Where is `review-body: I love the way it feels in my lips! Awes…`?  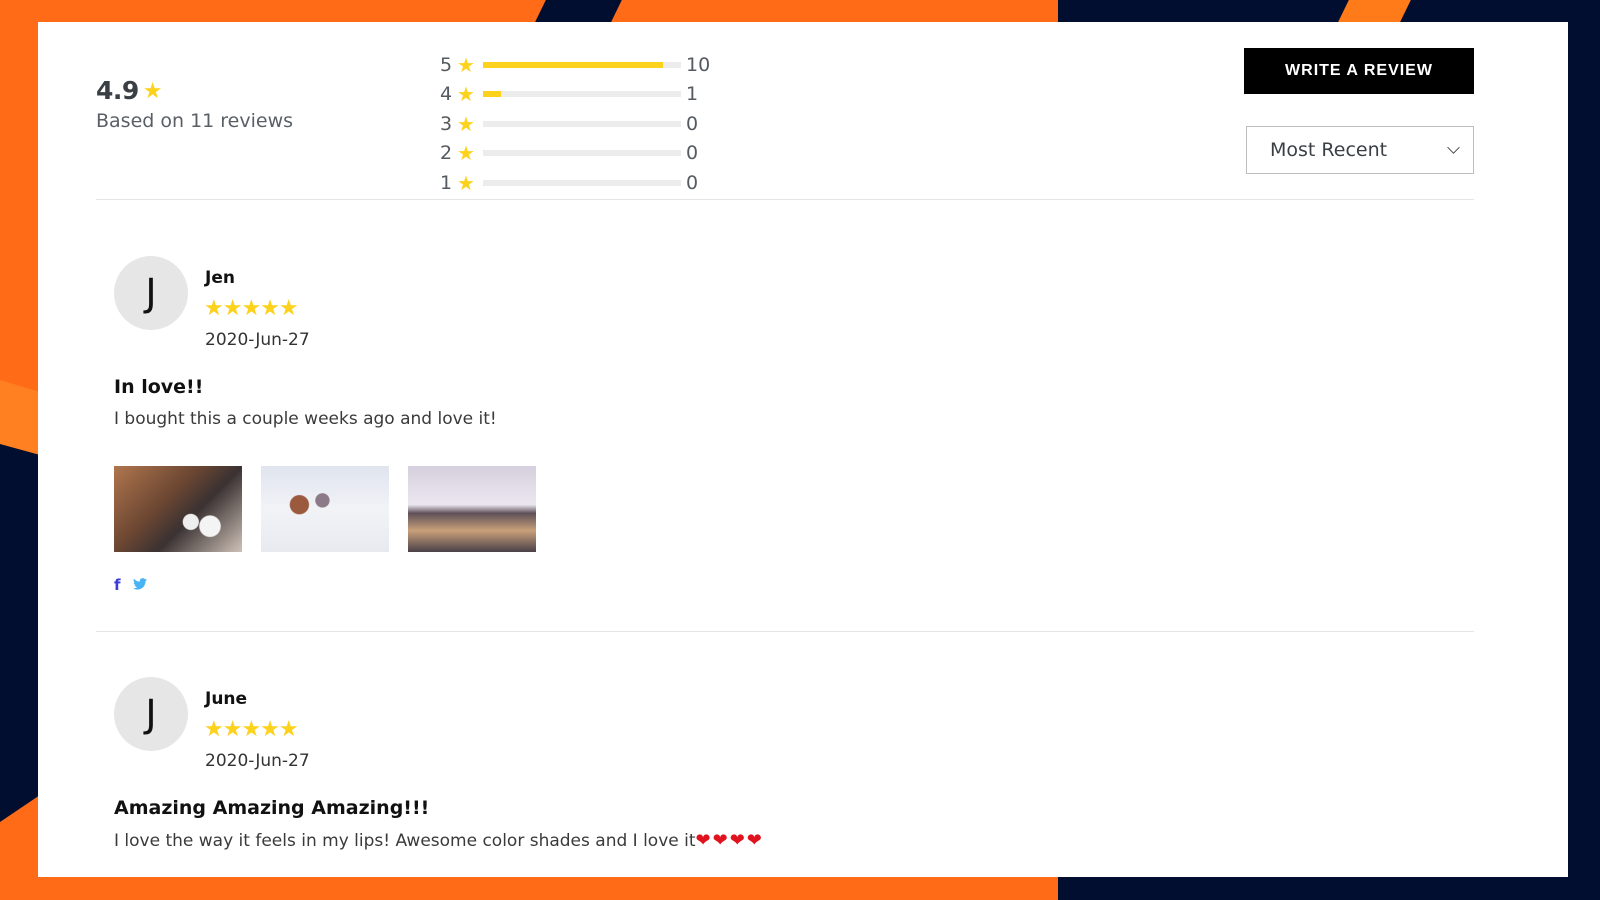 review-body: I love the way it feels in my lips! Awes… is located at coordinates (439, 840).